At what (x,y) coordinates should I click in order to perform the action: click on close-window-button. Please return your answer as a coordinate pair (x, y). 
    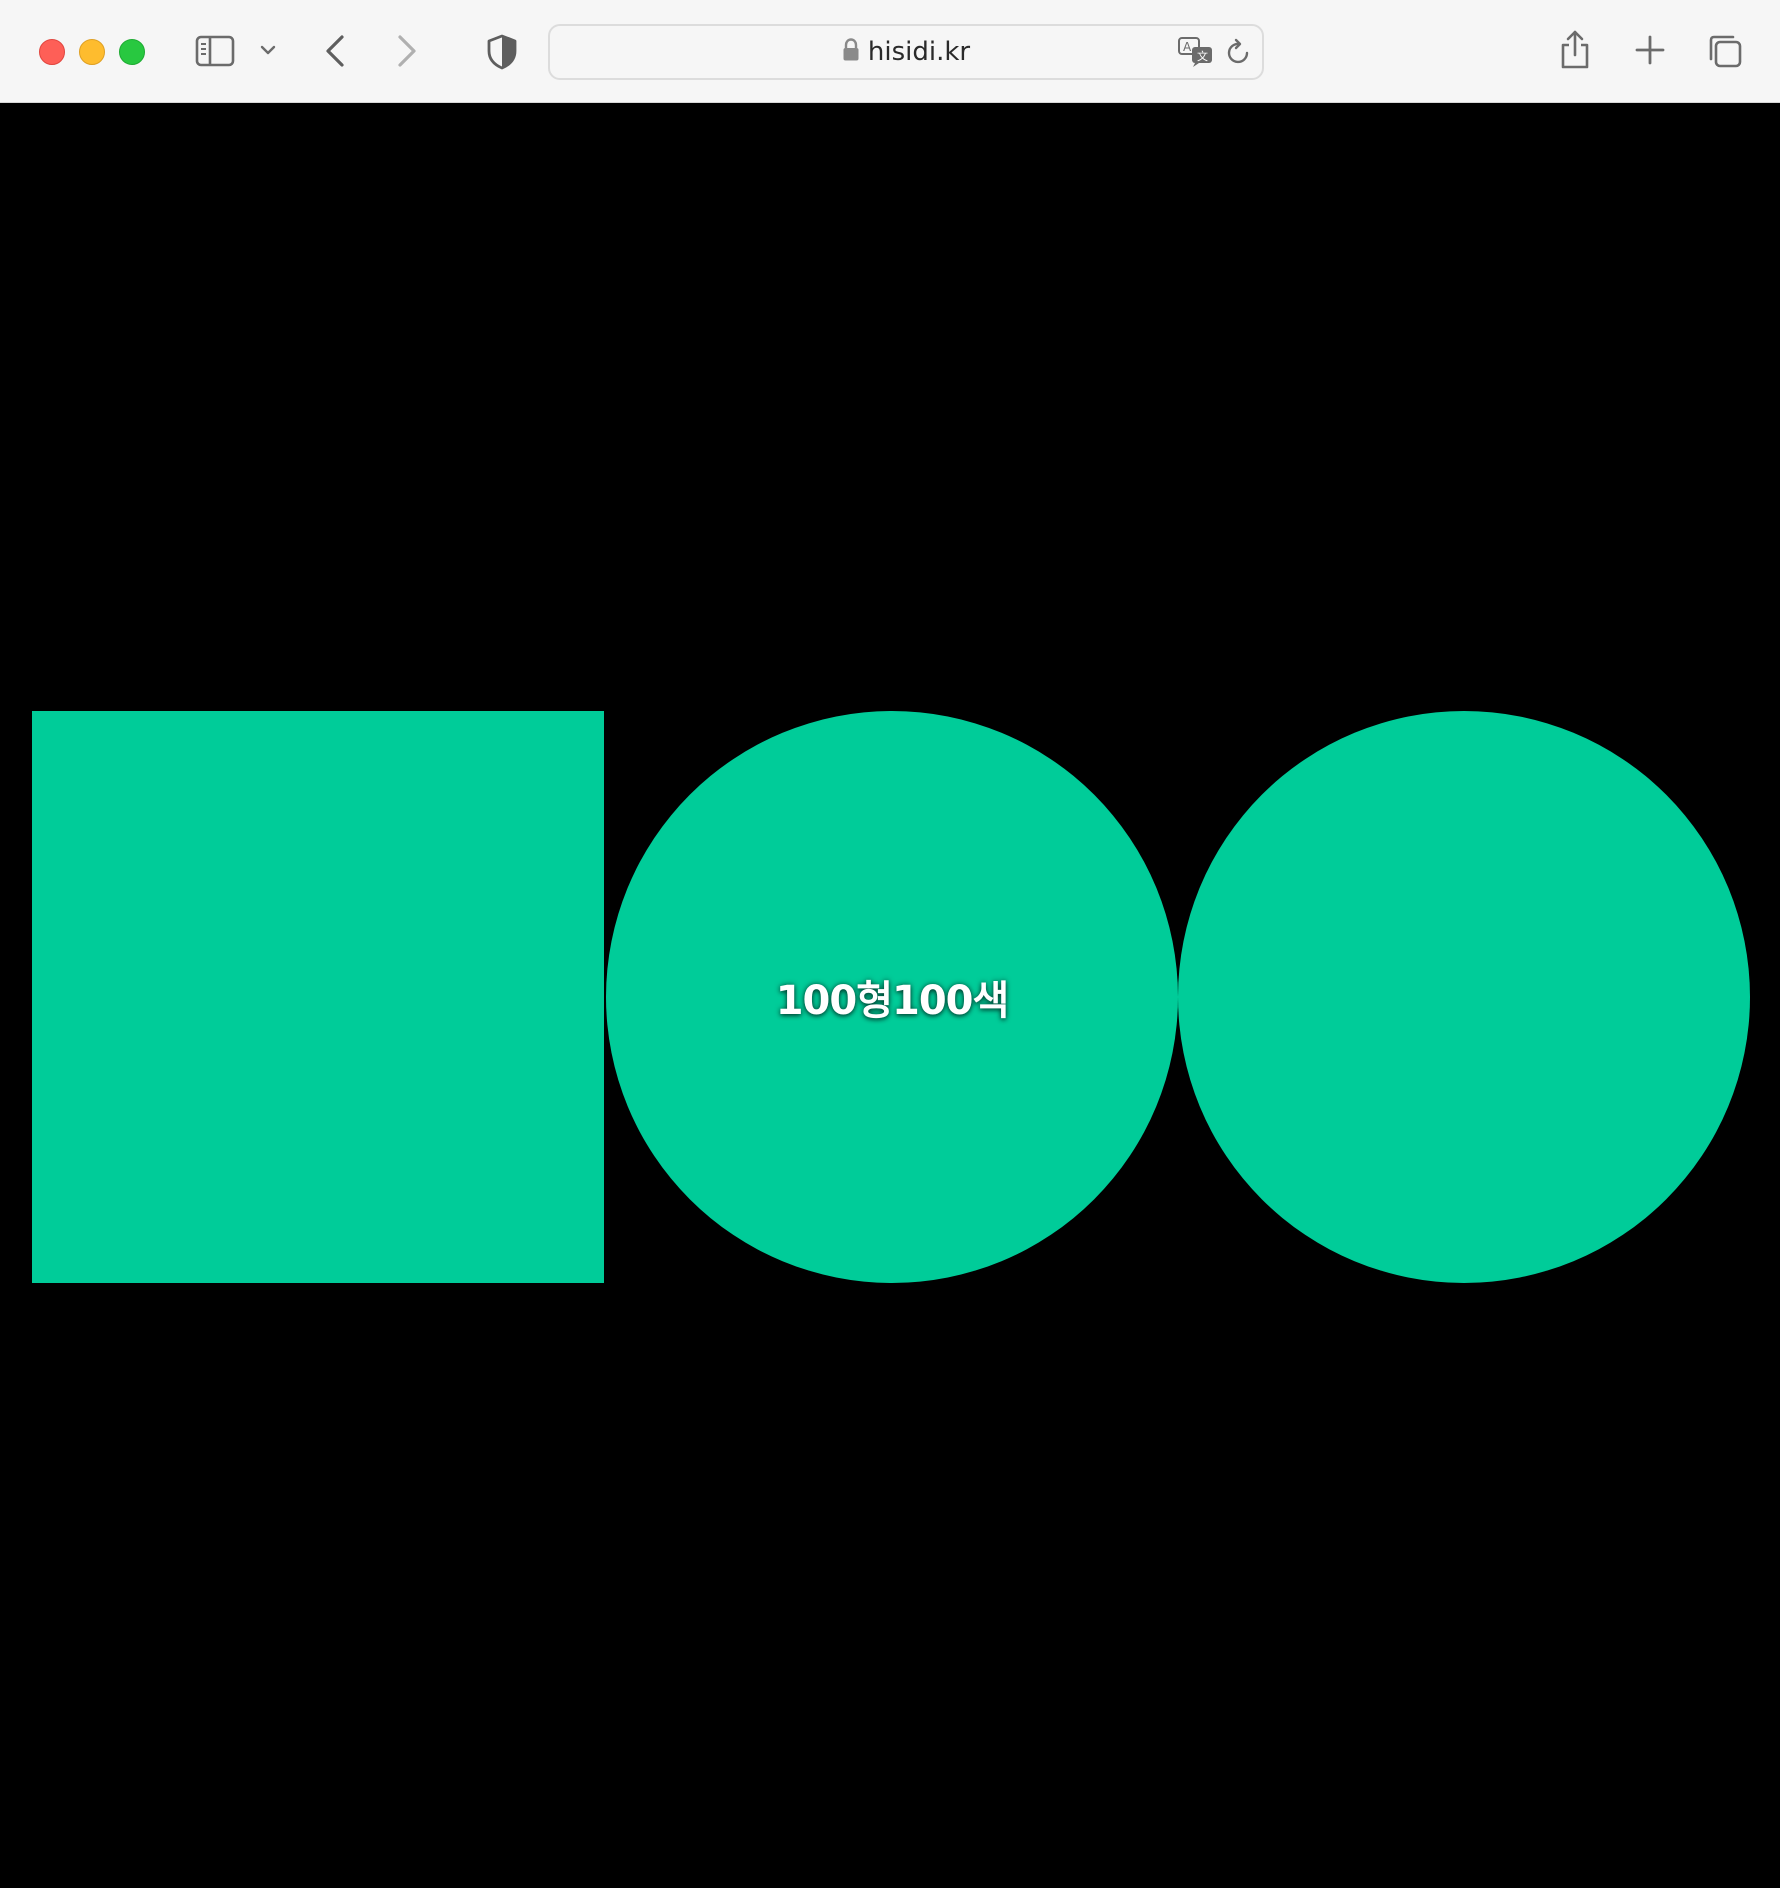
    Looking at the image, I should click on (52, 52).